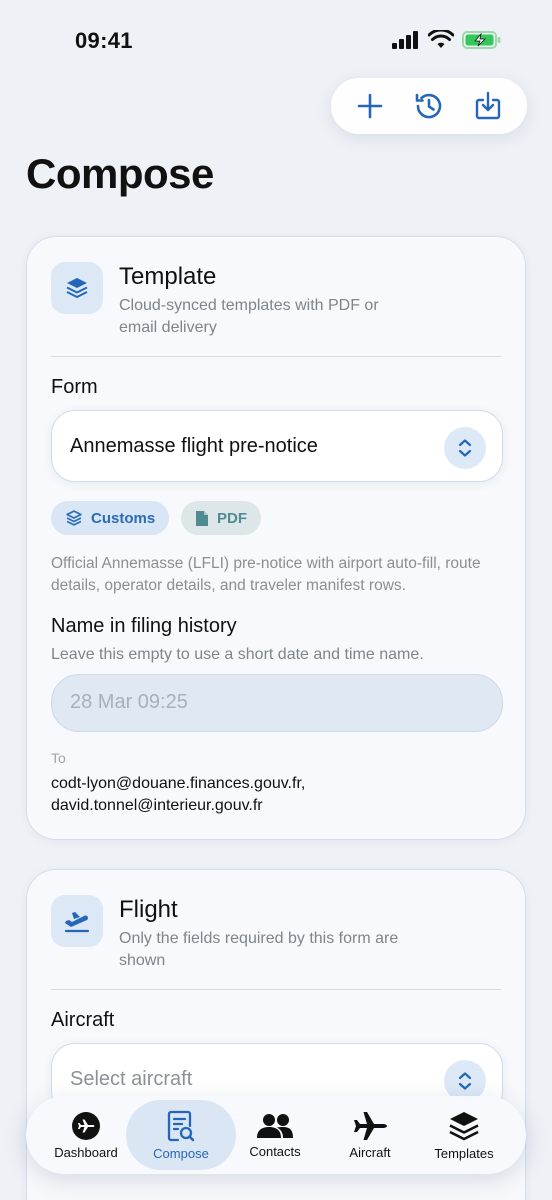  What do you see at coordinates (232, 518) in the screenshot?
I see `pdf-chip-label: PDF` at bounding box center [232, 518].